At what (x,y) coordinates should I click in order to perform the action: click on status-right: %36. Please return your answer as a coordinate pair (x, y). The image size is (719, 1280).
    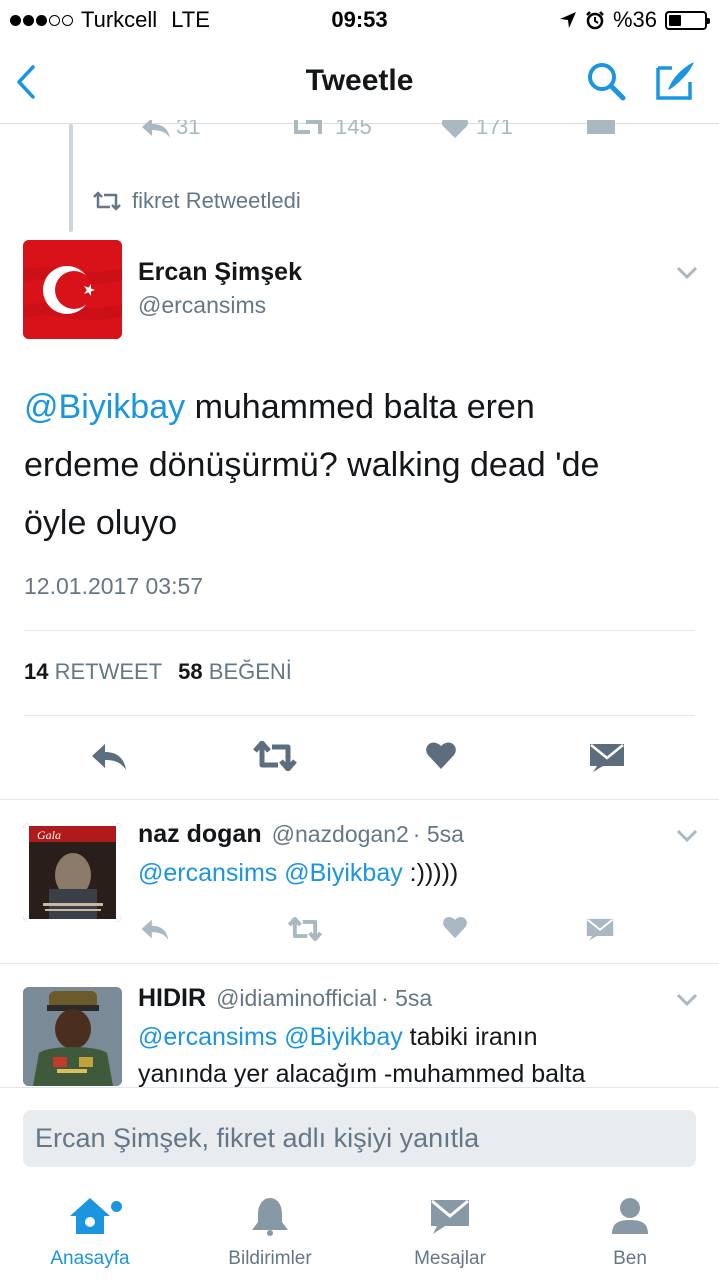
    Looking at the image, I should click on (634, 20).